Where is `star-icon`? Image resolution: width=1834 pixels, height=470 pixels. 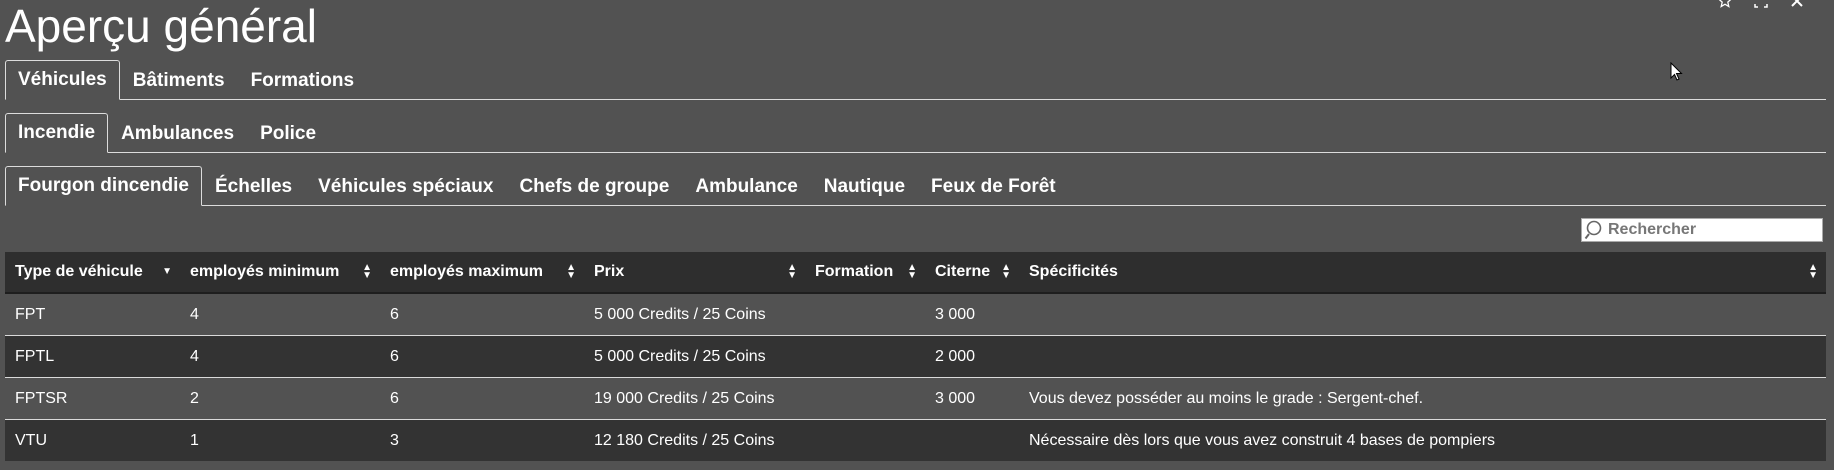
star-icon is located at coordinates (1725, 5).